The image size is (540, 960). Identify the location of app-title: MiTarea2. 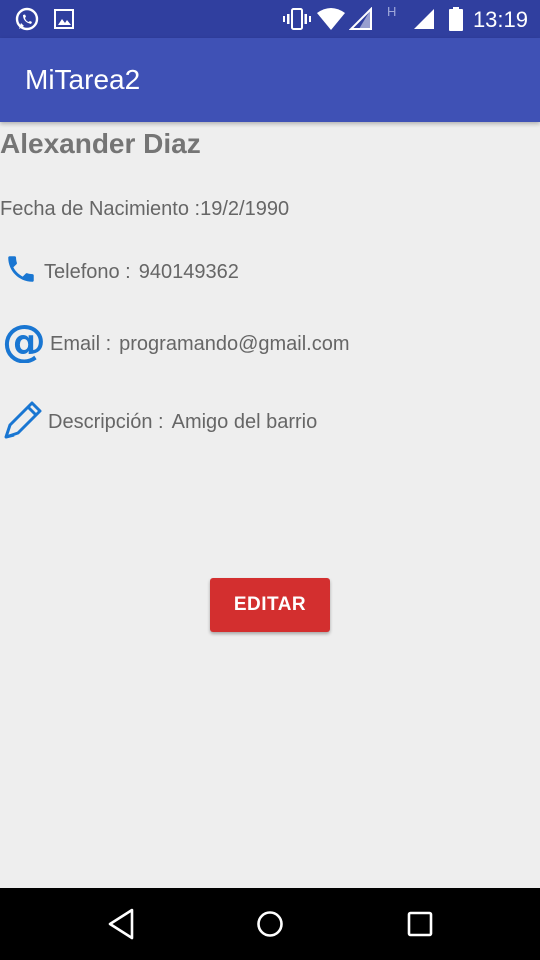
(83, 79).